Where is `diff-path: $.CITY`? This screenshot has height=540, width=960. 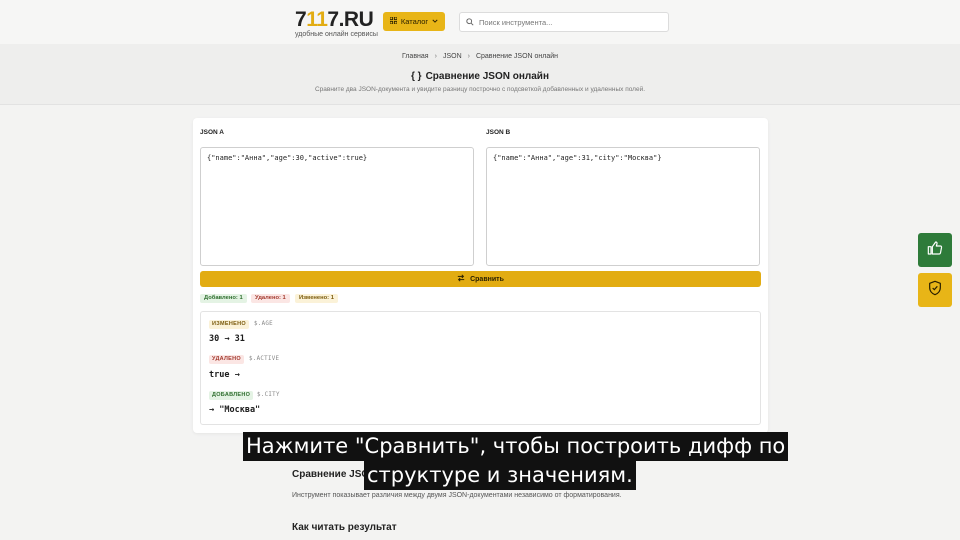 diff-path: $.CITY is located at coordinates (268, 395).